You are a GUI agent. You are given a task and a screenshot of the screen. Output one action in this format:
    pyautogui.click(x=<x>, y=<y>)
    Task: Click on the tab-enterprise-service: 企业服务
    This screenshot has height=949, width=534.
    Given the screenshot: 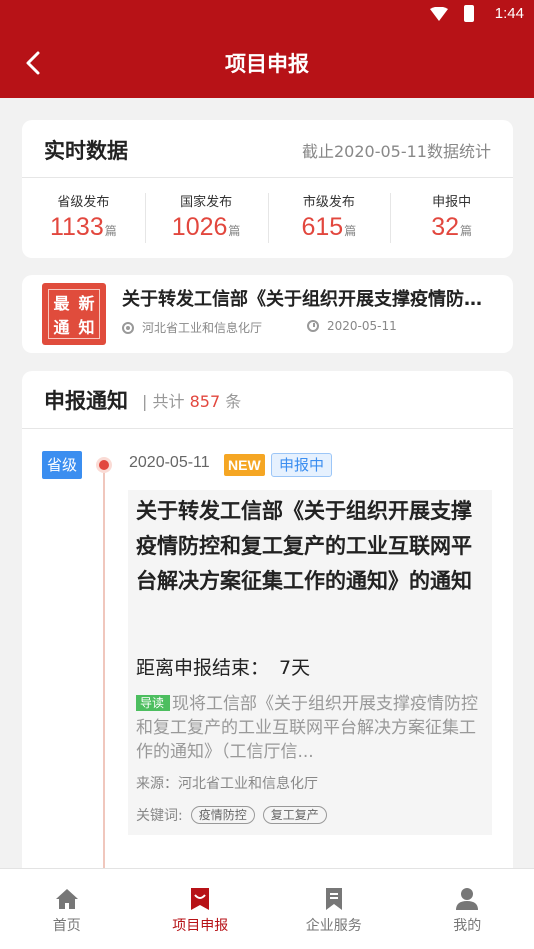 What is the action you would take?
    pyautogui.click(x=334, y=909)
    